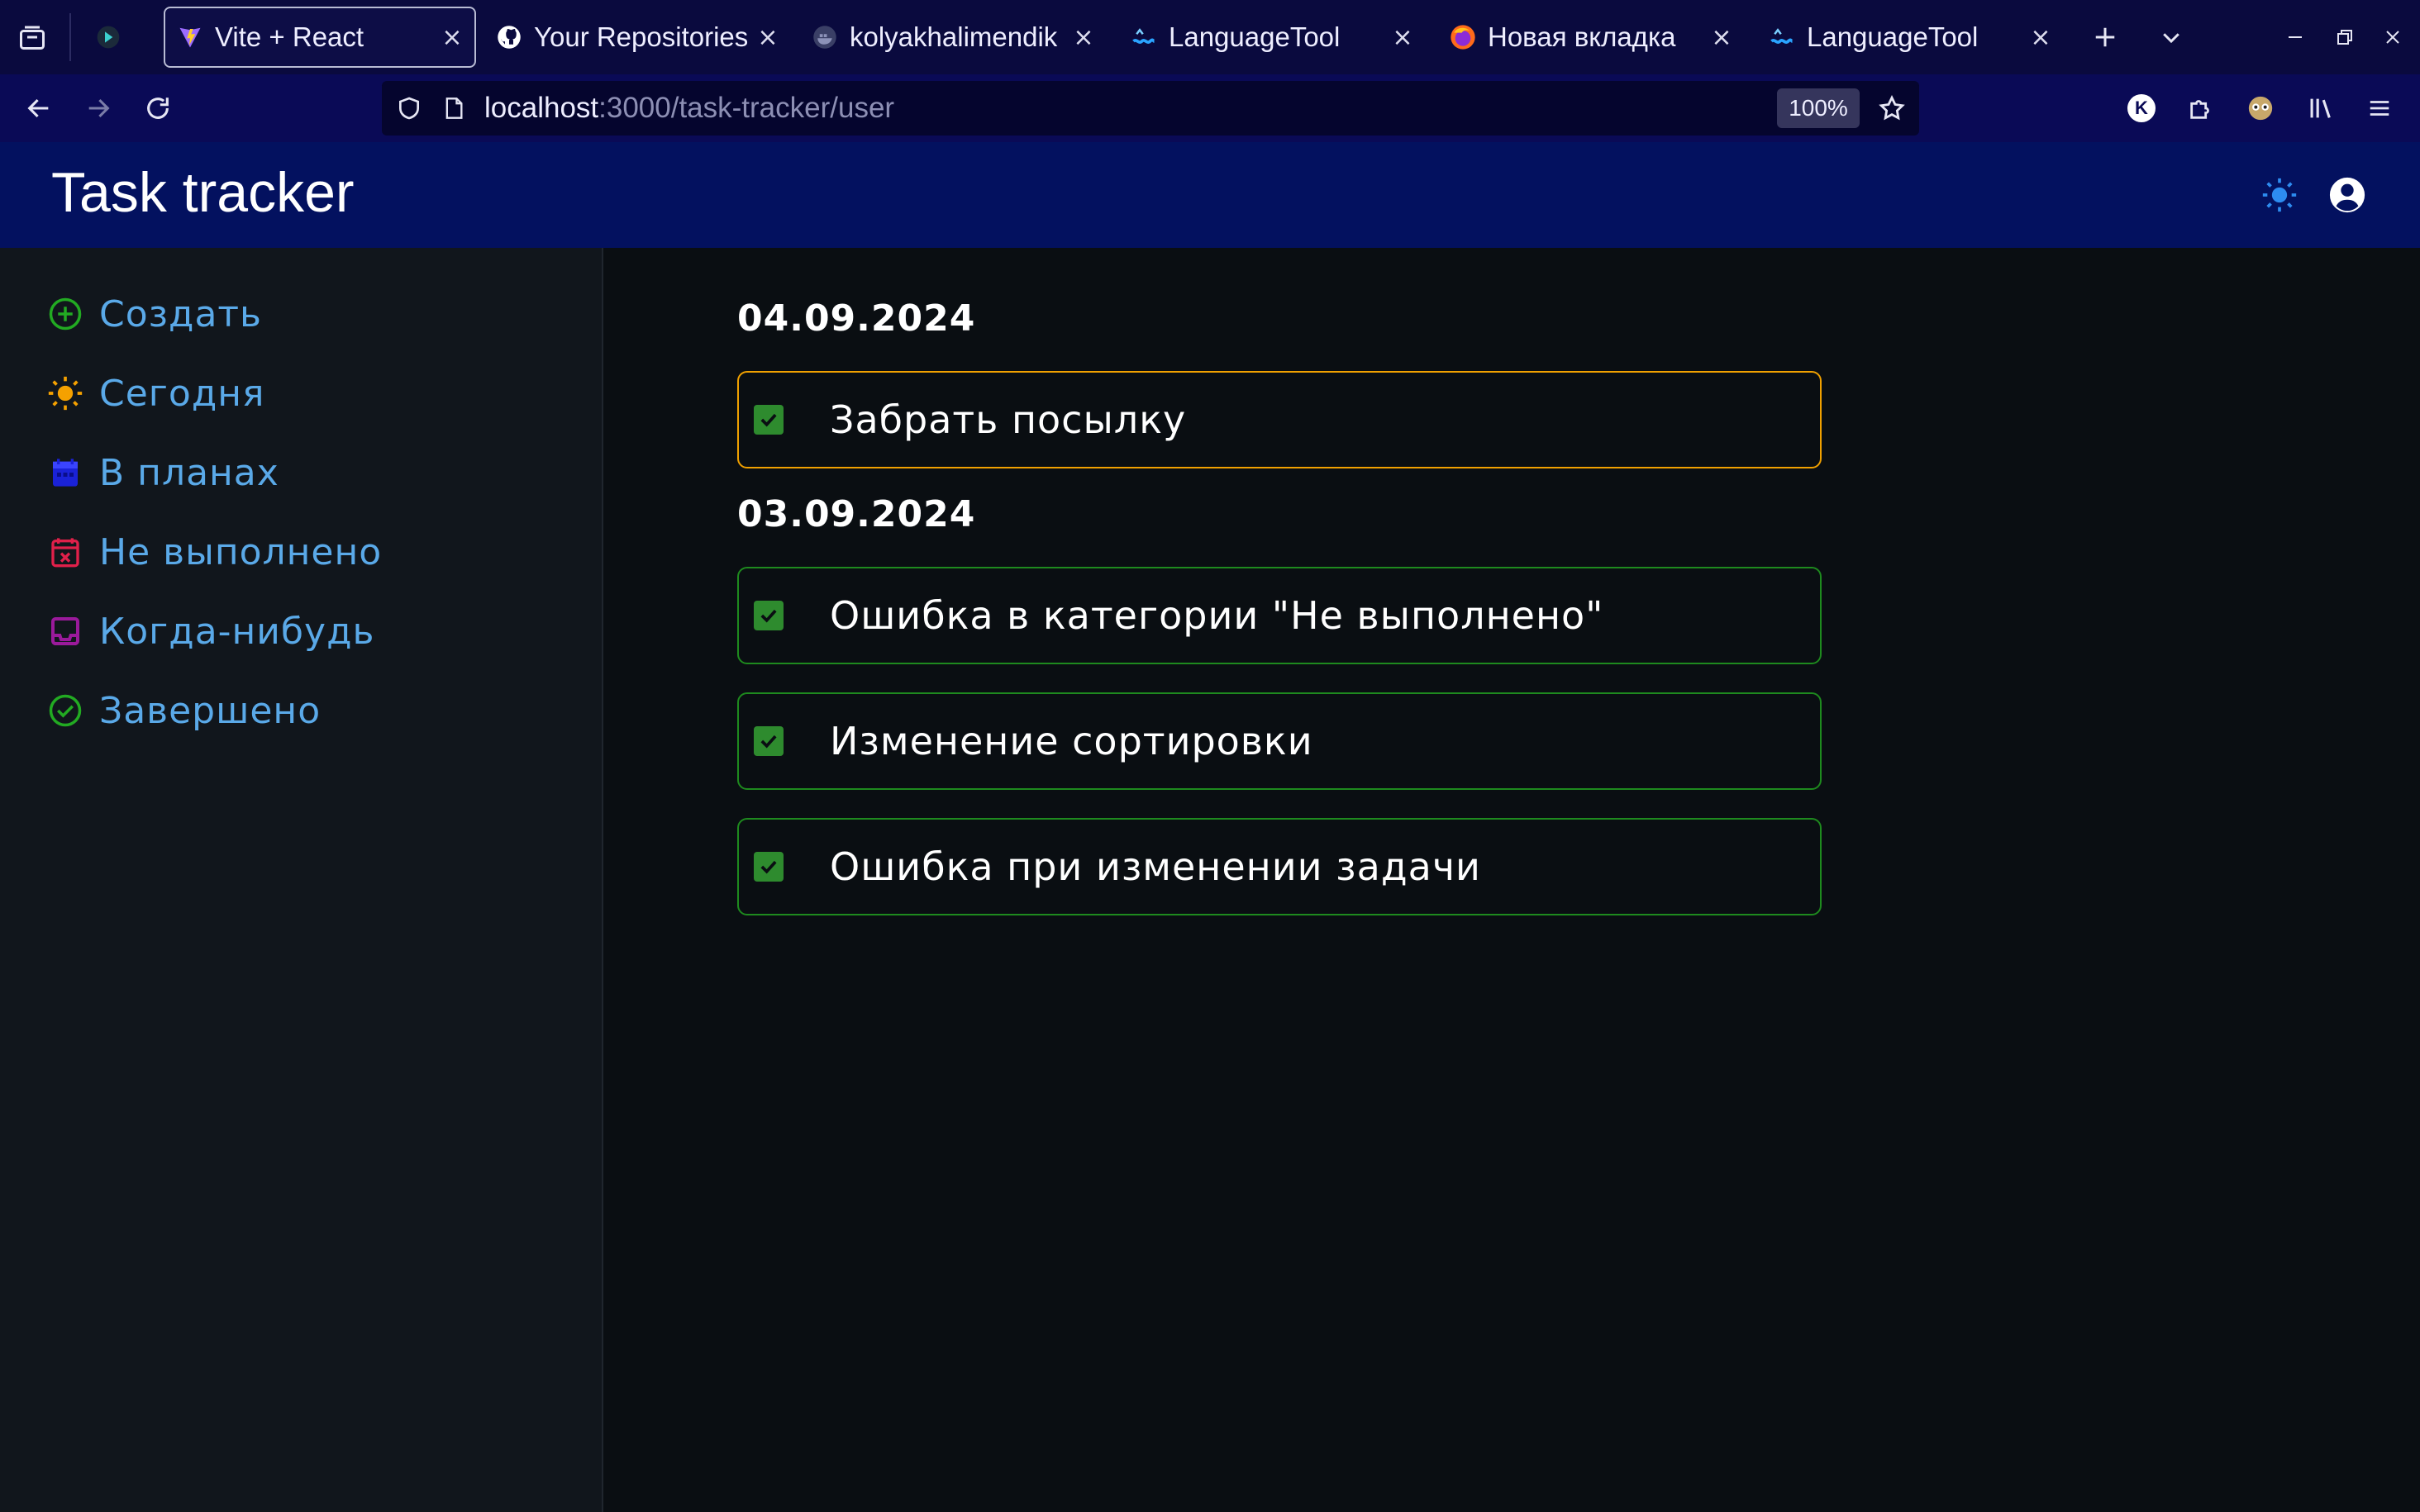 The width and height of the screenshot is (2420, 1512). I want to click on sun-icon, so click(65, 393).